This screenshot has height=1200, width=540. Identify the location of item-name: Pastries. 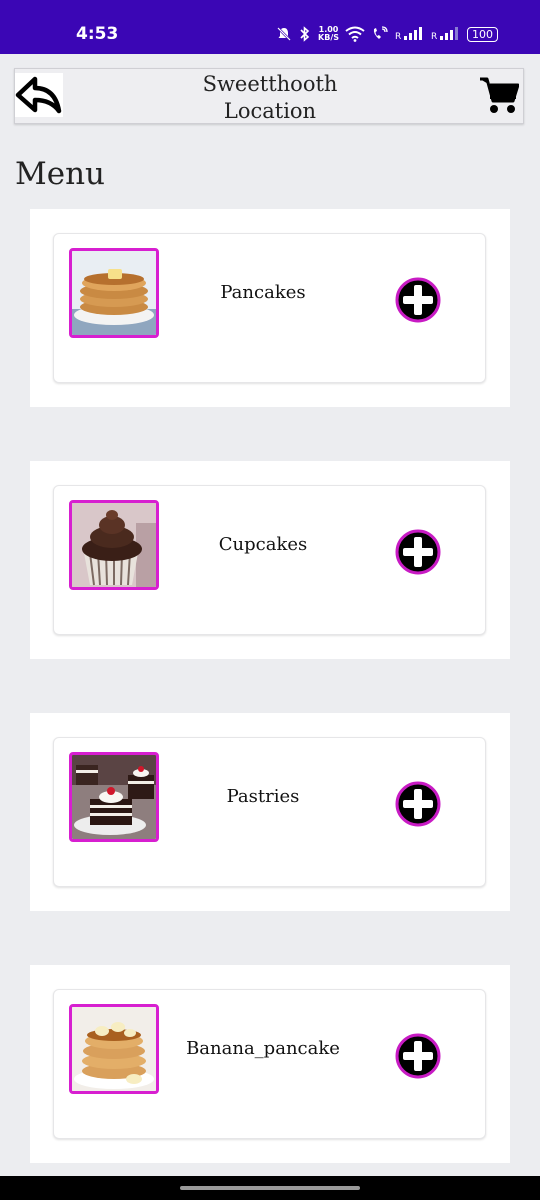
(263, 796).